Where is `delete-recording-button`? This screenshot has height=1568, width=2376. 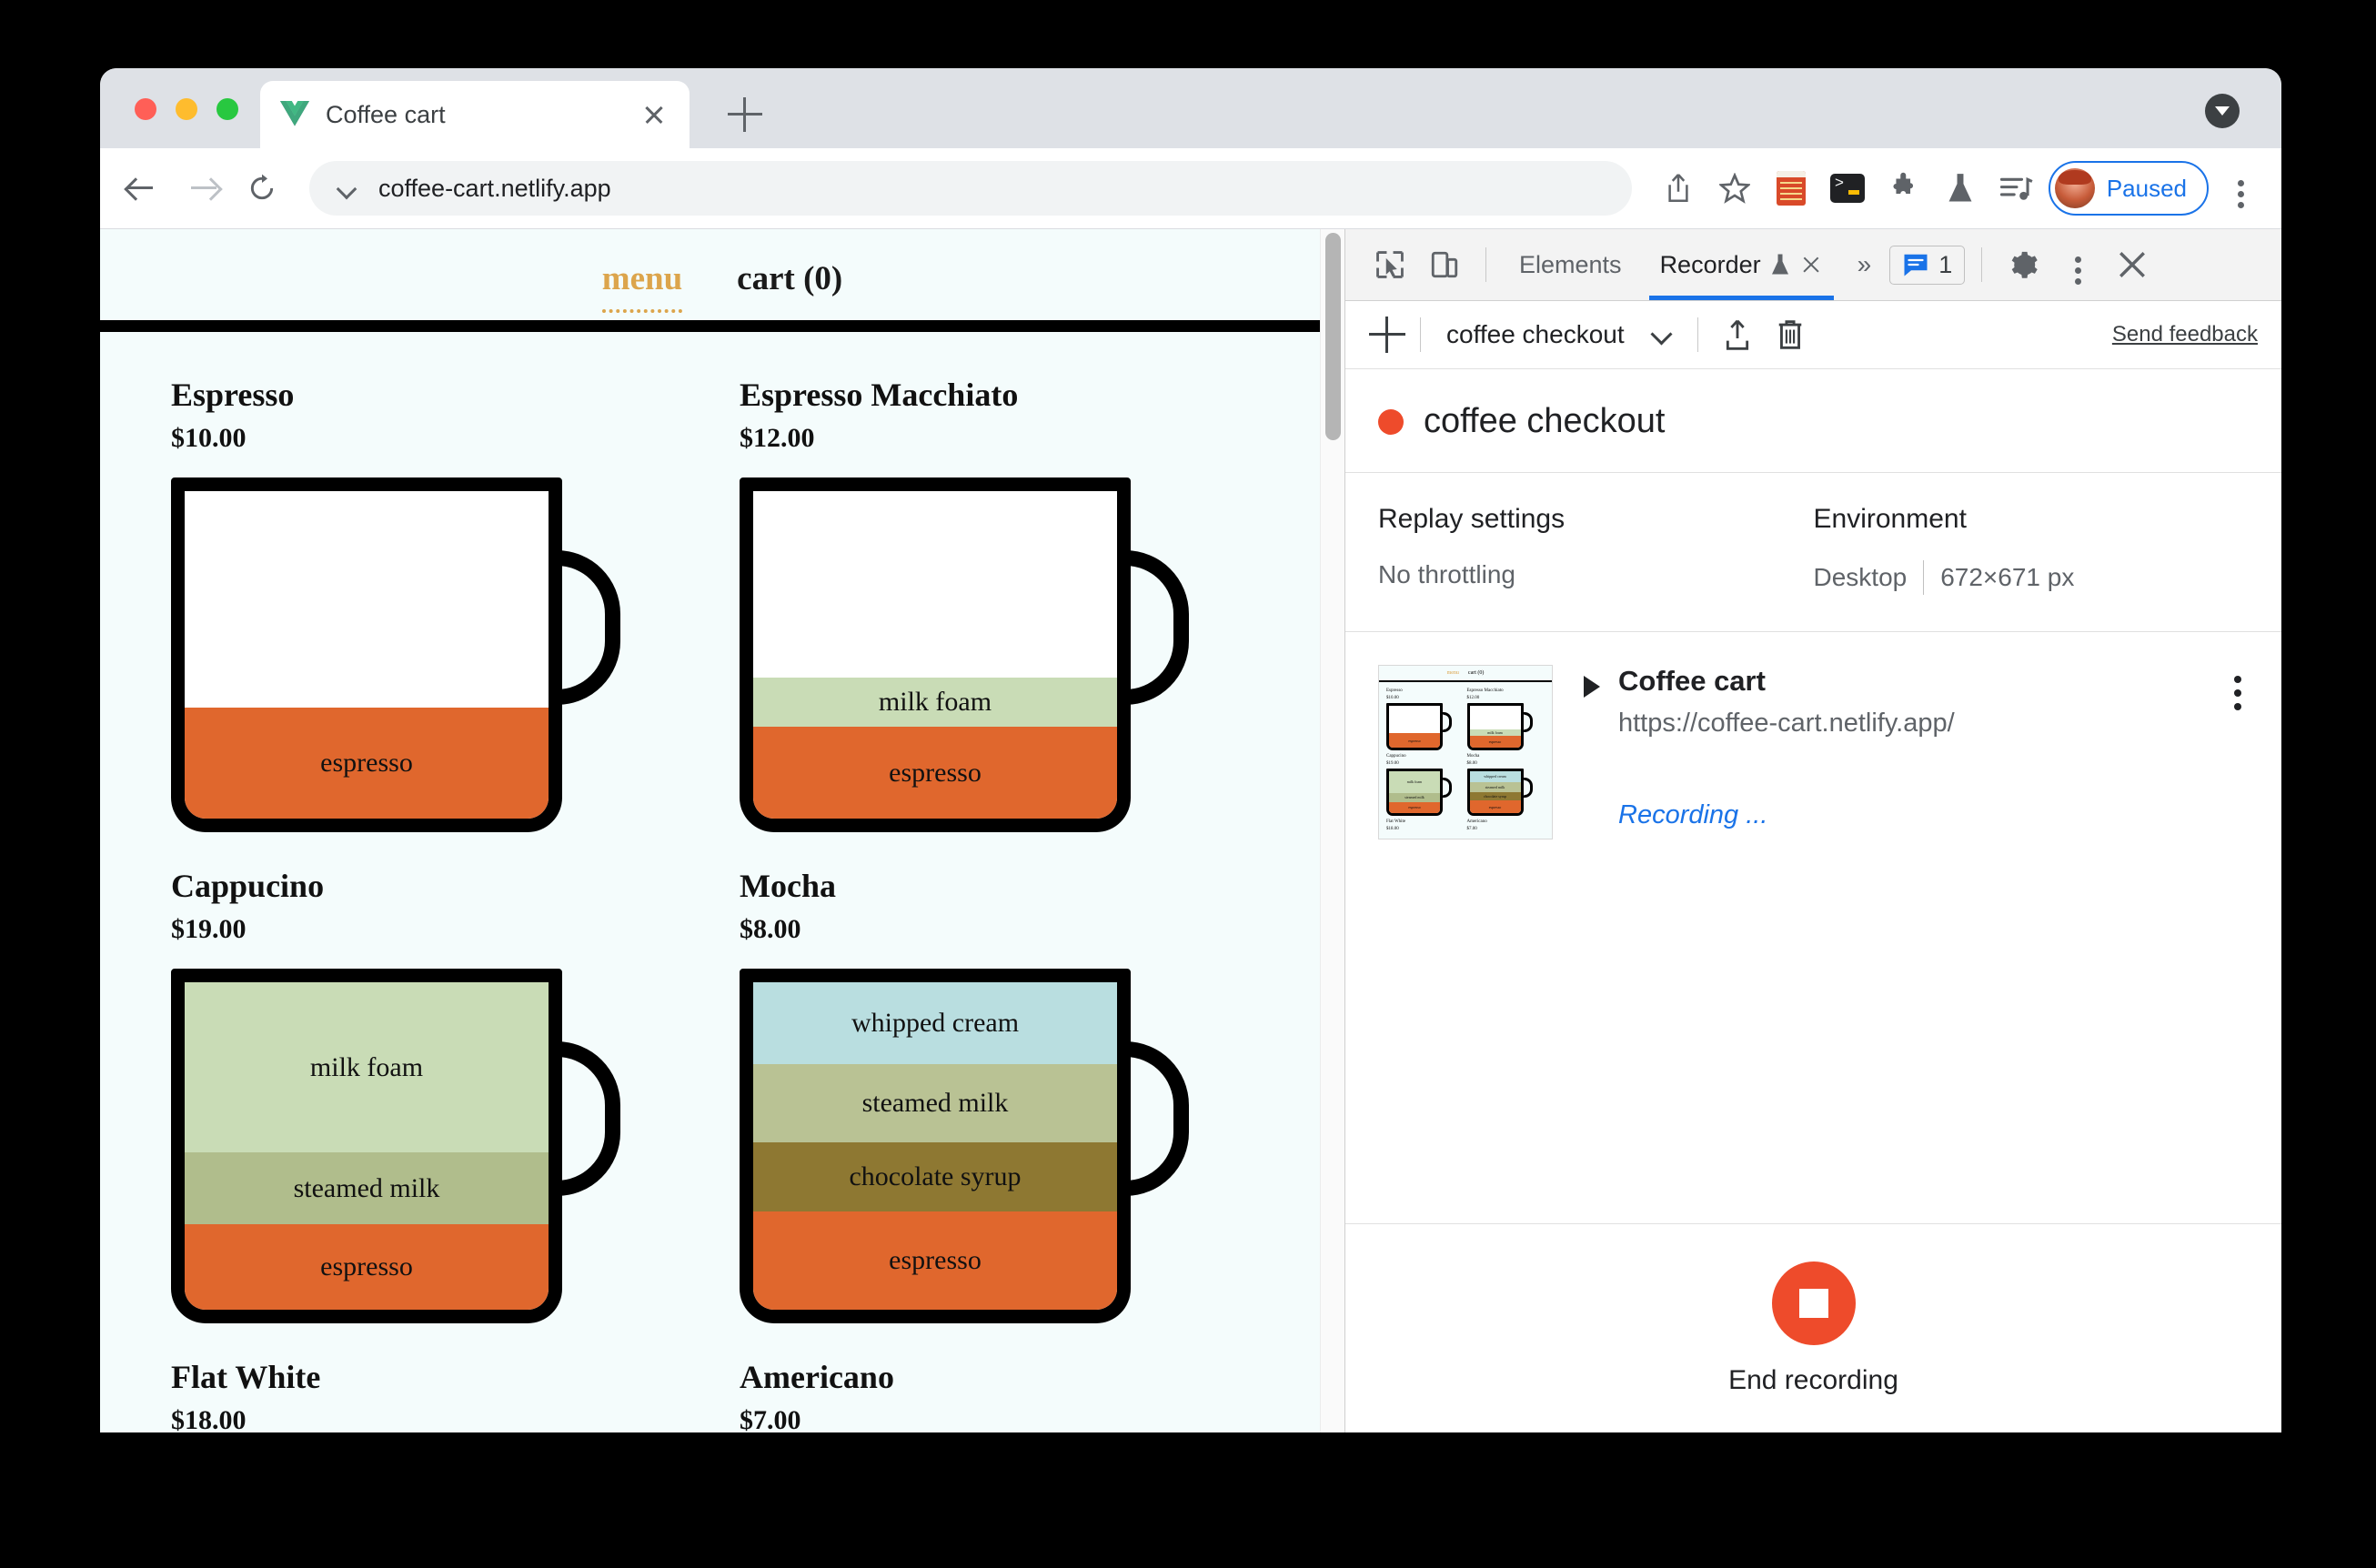
delete-recording-button is located at coordinates (1790, 334).